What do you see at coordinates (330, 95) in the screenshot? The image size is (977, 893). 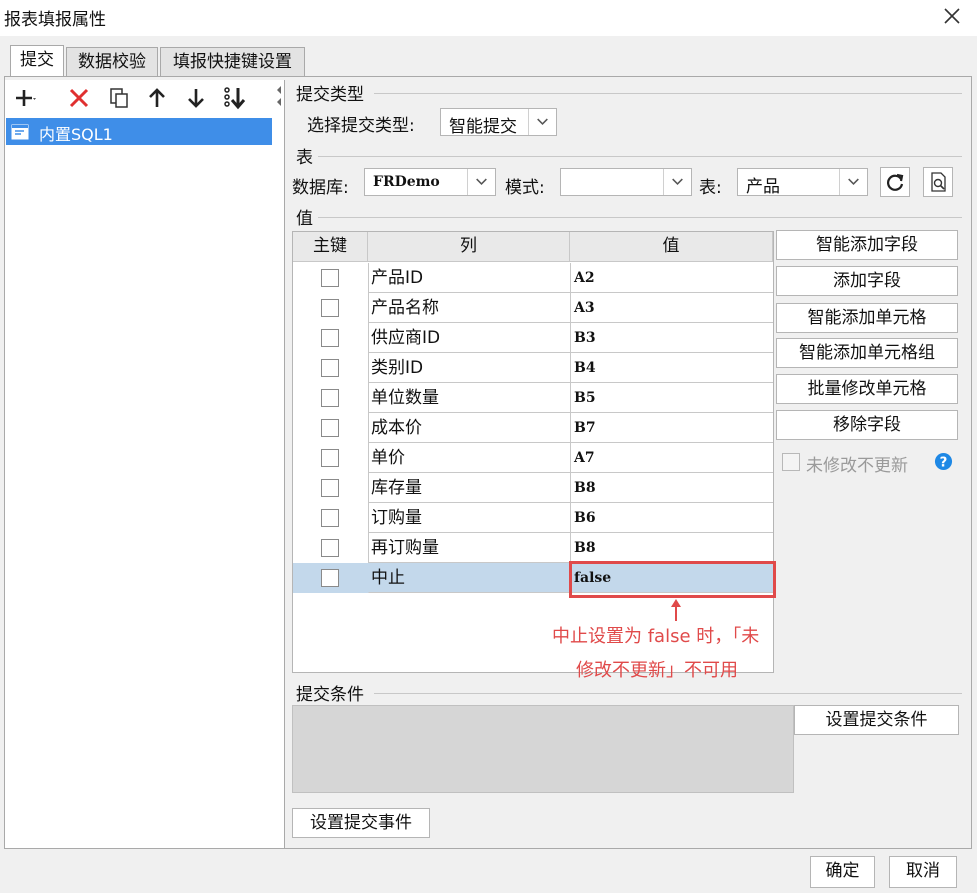 I see `submit-type-section-label: 提交类型` at bounding box center [330, 95].